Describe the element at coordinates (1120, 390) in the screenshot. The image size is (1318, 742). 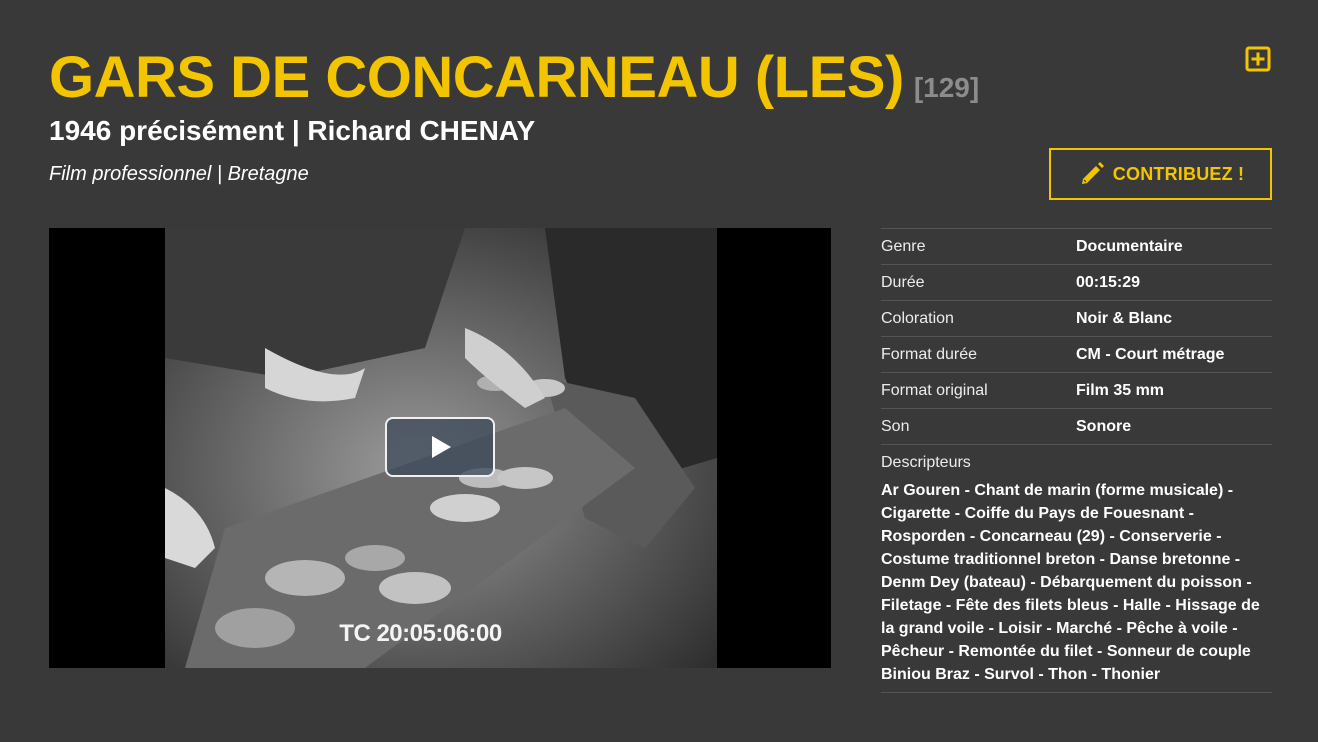
I see `metadata-value: Film 35 mm` at that location.